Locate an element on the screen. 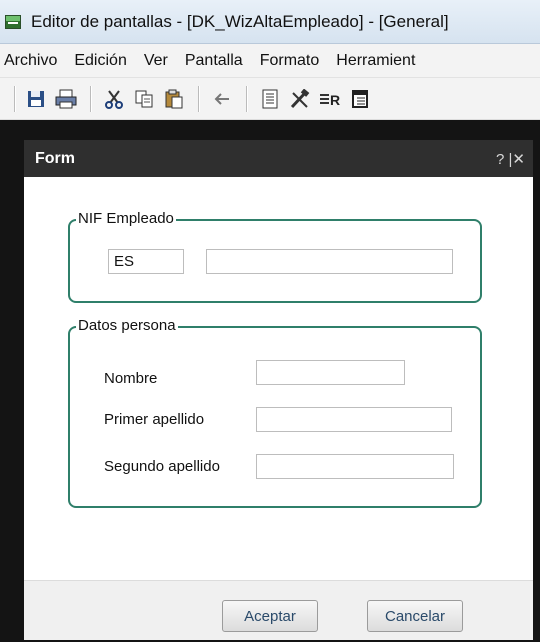  nombre-field is located at coordinates (330, 372).